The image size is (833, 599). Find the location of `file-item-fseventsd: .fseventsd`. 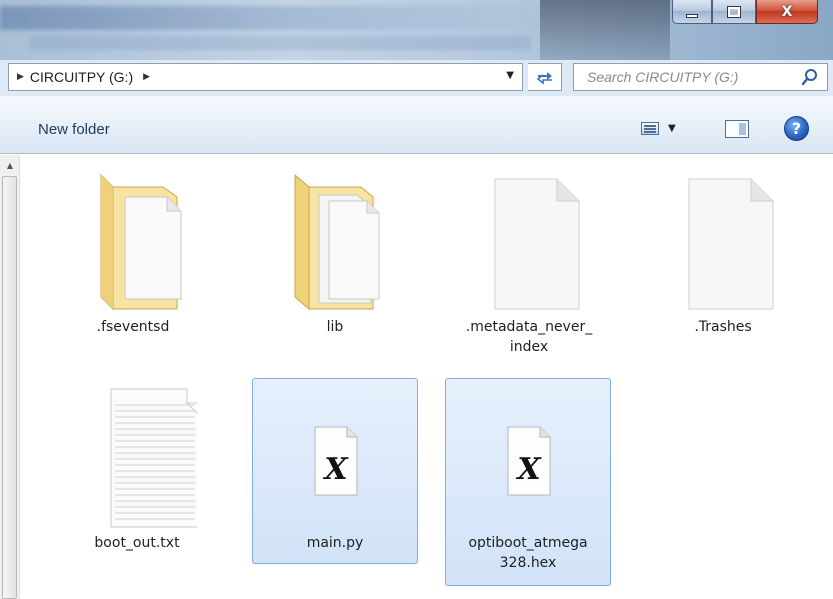

file-item-fseventsd: .fseventsd is located at coordinates (133, 252).